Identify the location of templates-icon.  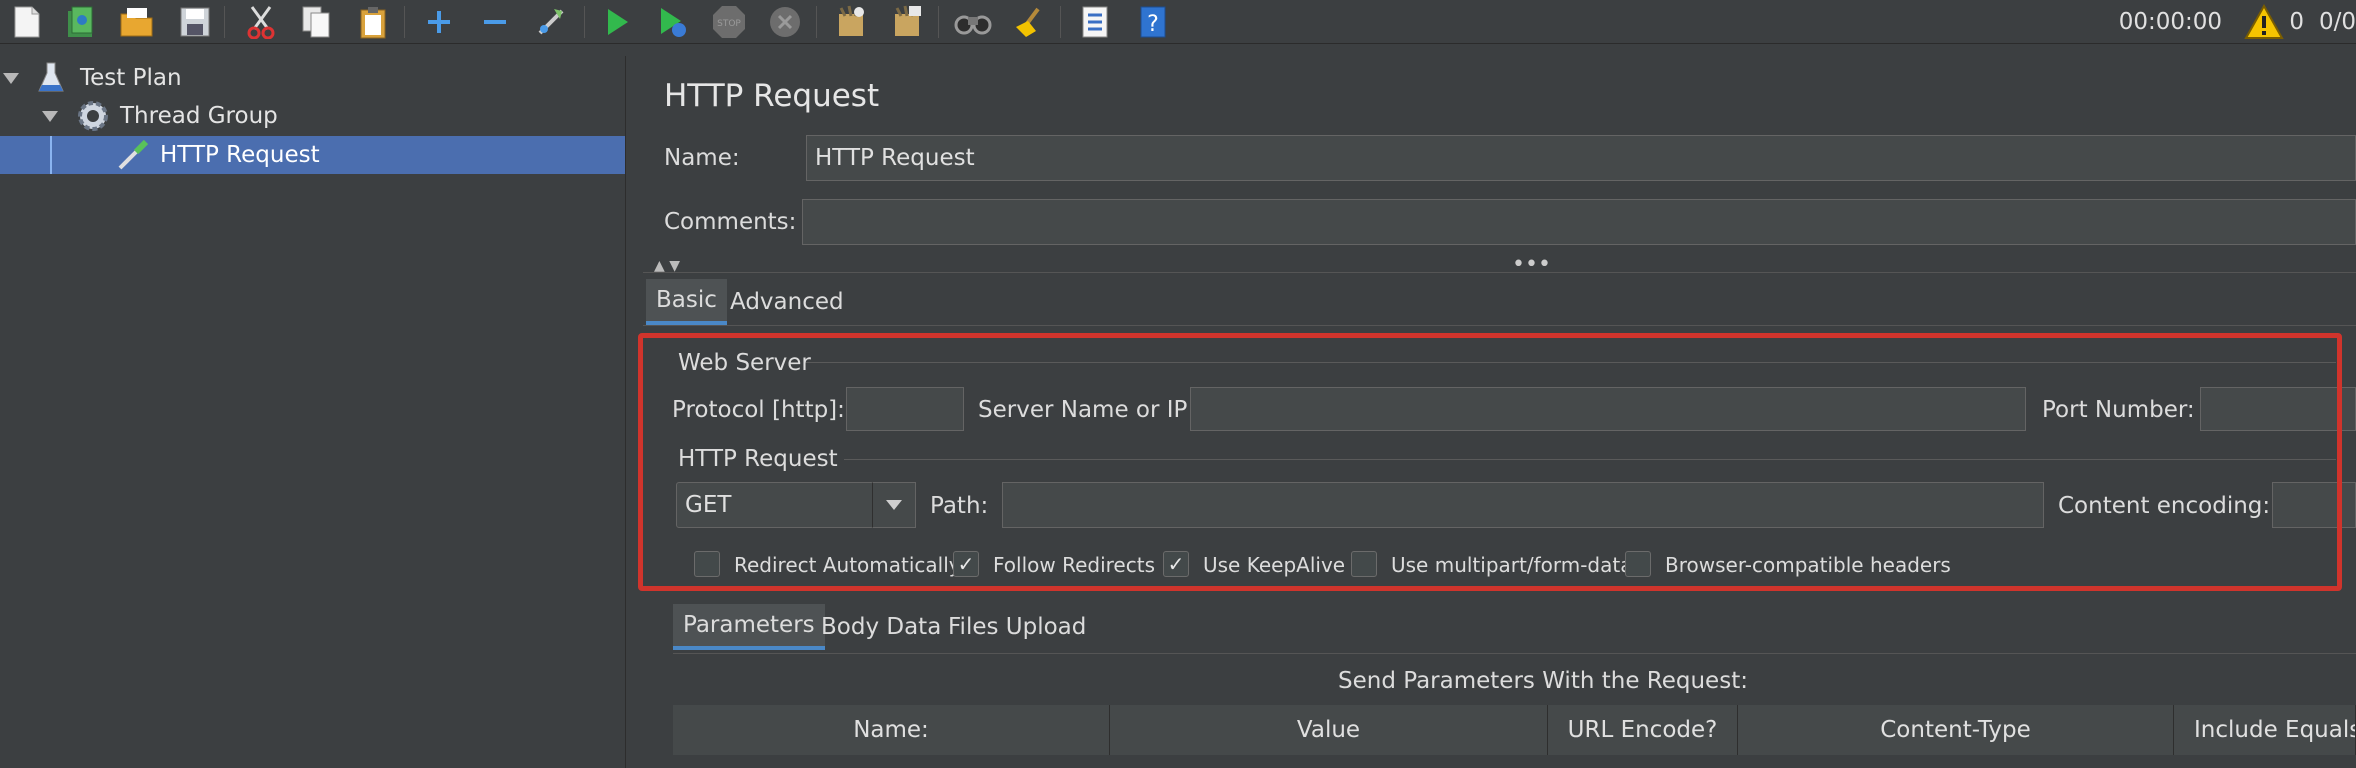
(81, 22).